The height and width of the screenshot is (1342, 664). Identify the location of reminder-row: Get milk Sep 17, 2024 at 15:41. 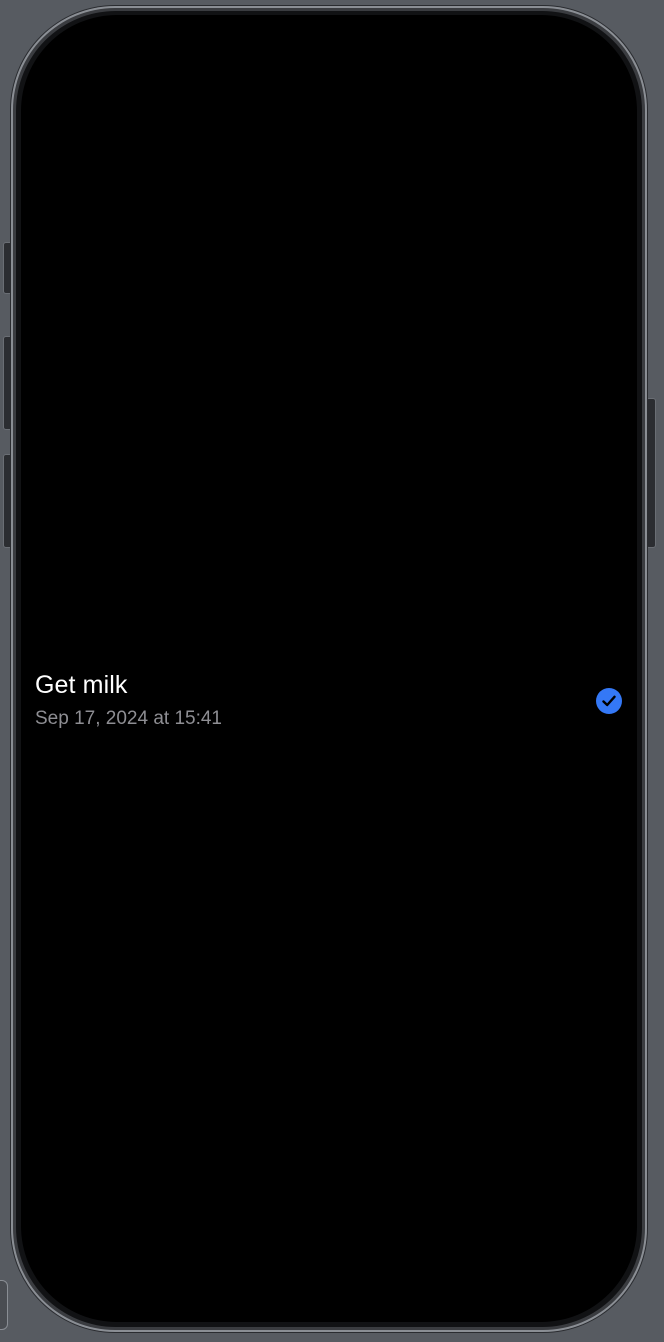
(329, 701).